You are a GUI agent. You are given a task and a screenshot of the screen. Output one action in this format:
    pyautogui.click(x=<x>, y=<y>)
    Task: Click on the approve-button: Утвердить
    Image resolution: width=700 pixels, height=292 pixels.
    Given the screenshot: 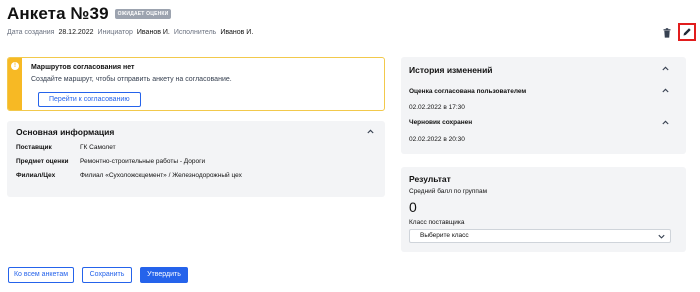 What is the action you would take?
    pyautogui.click(x=164, y=275)
    